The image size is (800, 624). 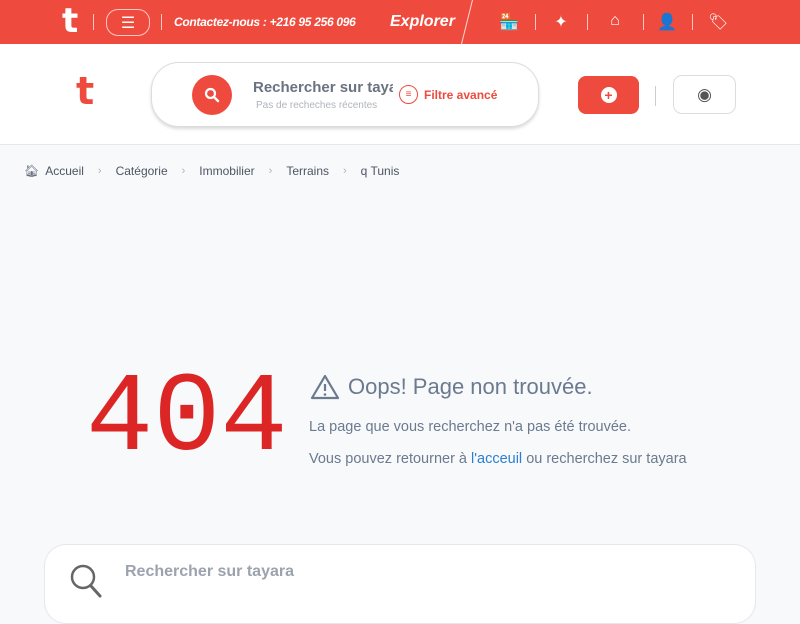 I want to click on bottom-search-box: Rechercher sur tayara, so click(x=400, y=584).